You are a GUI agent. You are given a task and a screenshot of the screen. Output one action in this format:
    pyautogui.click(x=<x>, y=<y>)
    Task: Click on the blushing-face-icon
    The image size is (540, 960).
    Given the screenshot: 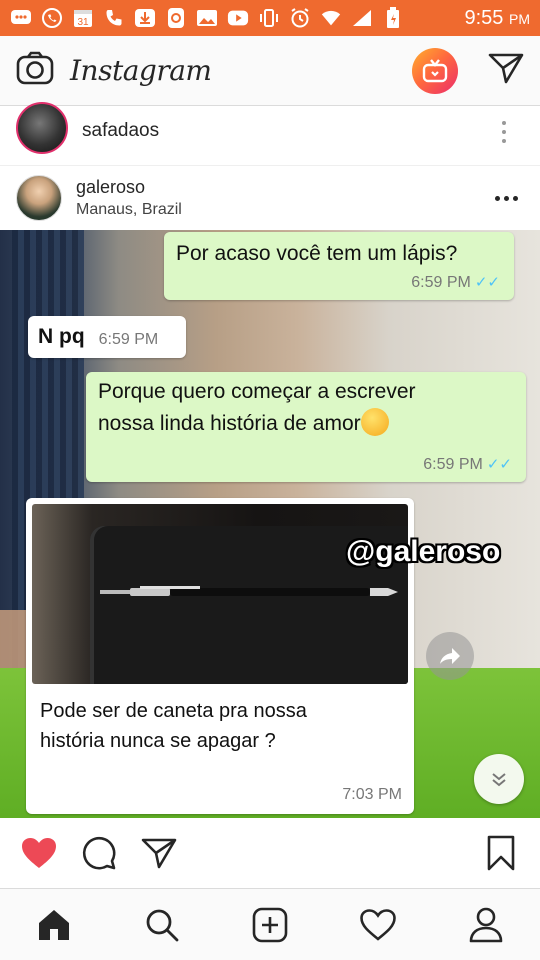 What is the action you would take?
    pyautogui.click(x=374, y=422)
    